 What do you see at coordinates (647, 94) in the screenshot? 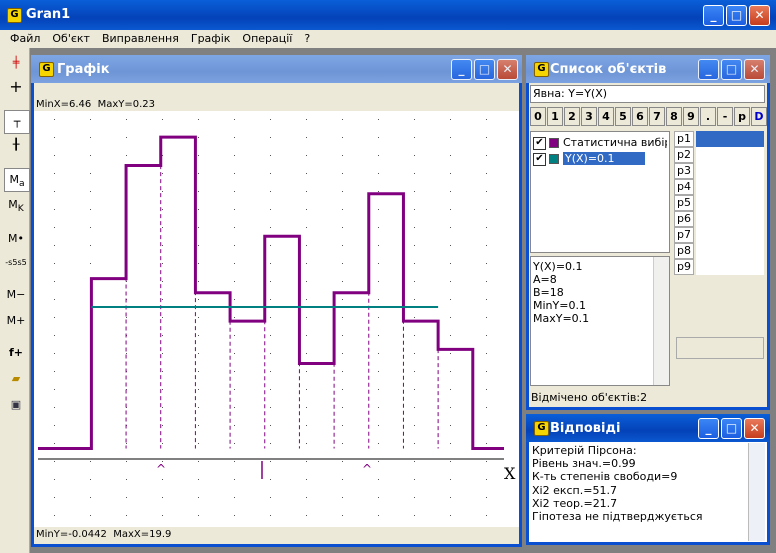
I see `formula-field: Явна: Y=Y(X)` at bounding box center [647, 94].